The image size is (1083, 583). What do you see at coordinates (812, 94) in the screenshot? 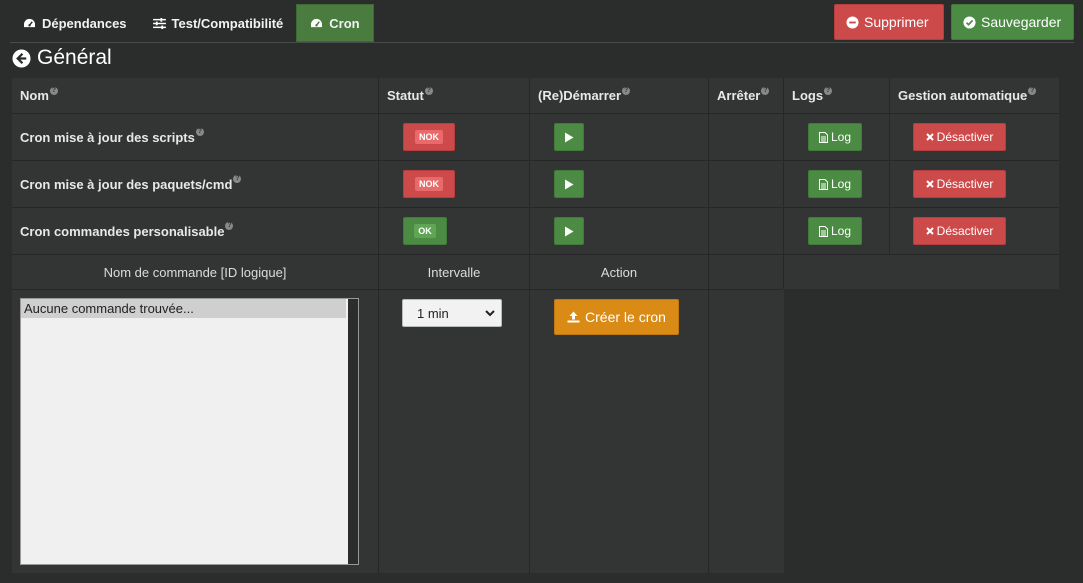
I see `header-logs: Logs?` at bounding box center [812, 94].